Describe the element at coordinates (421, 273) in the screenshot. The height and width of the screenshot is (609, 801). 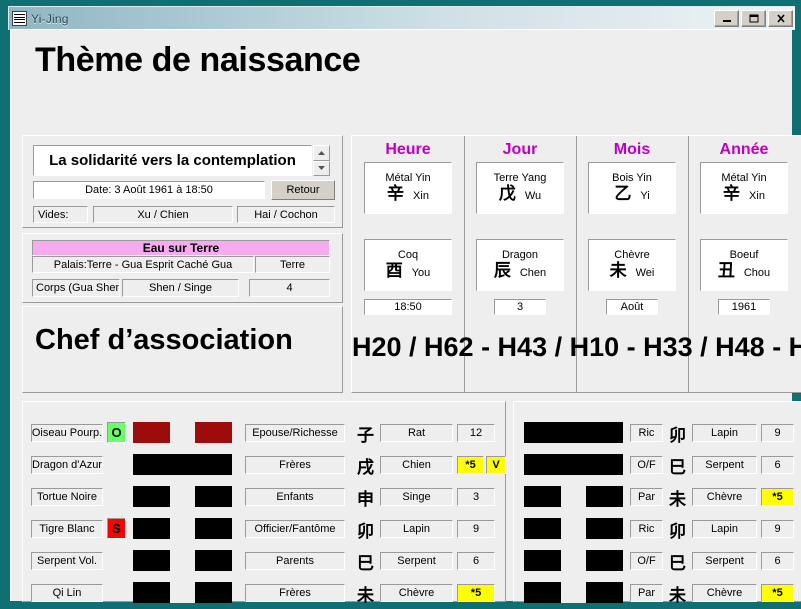
I see `pinyin-label: You` at that location.